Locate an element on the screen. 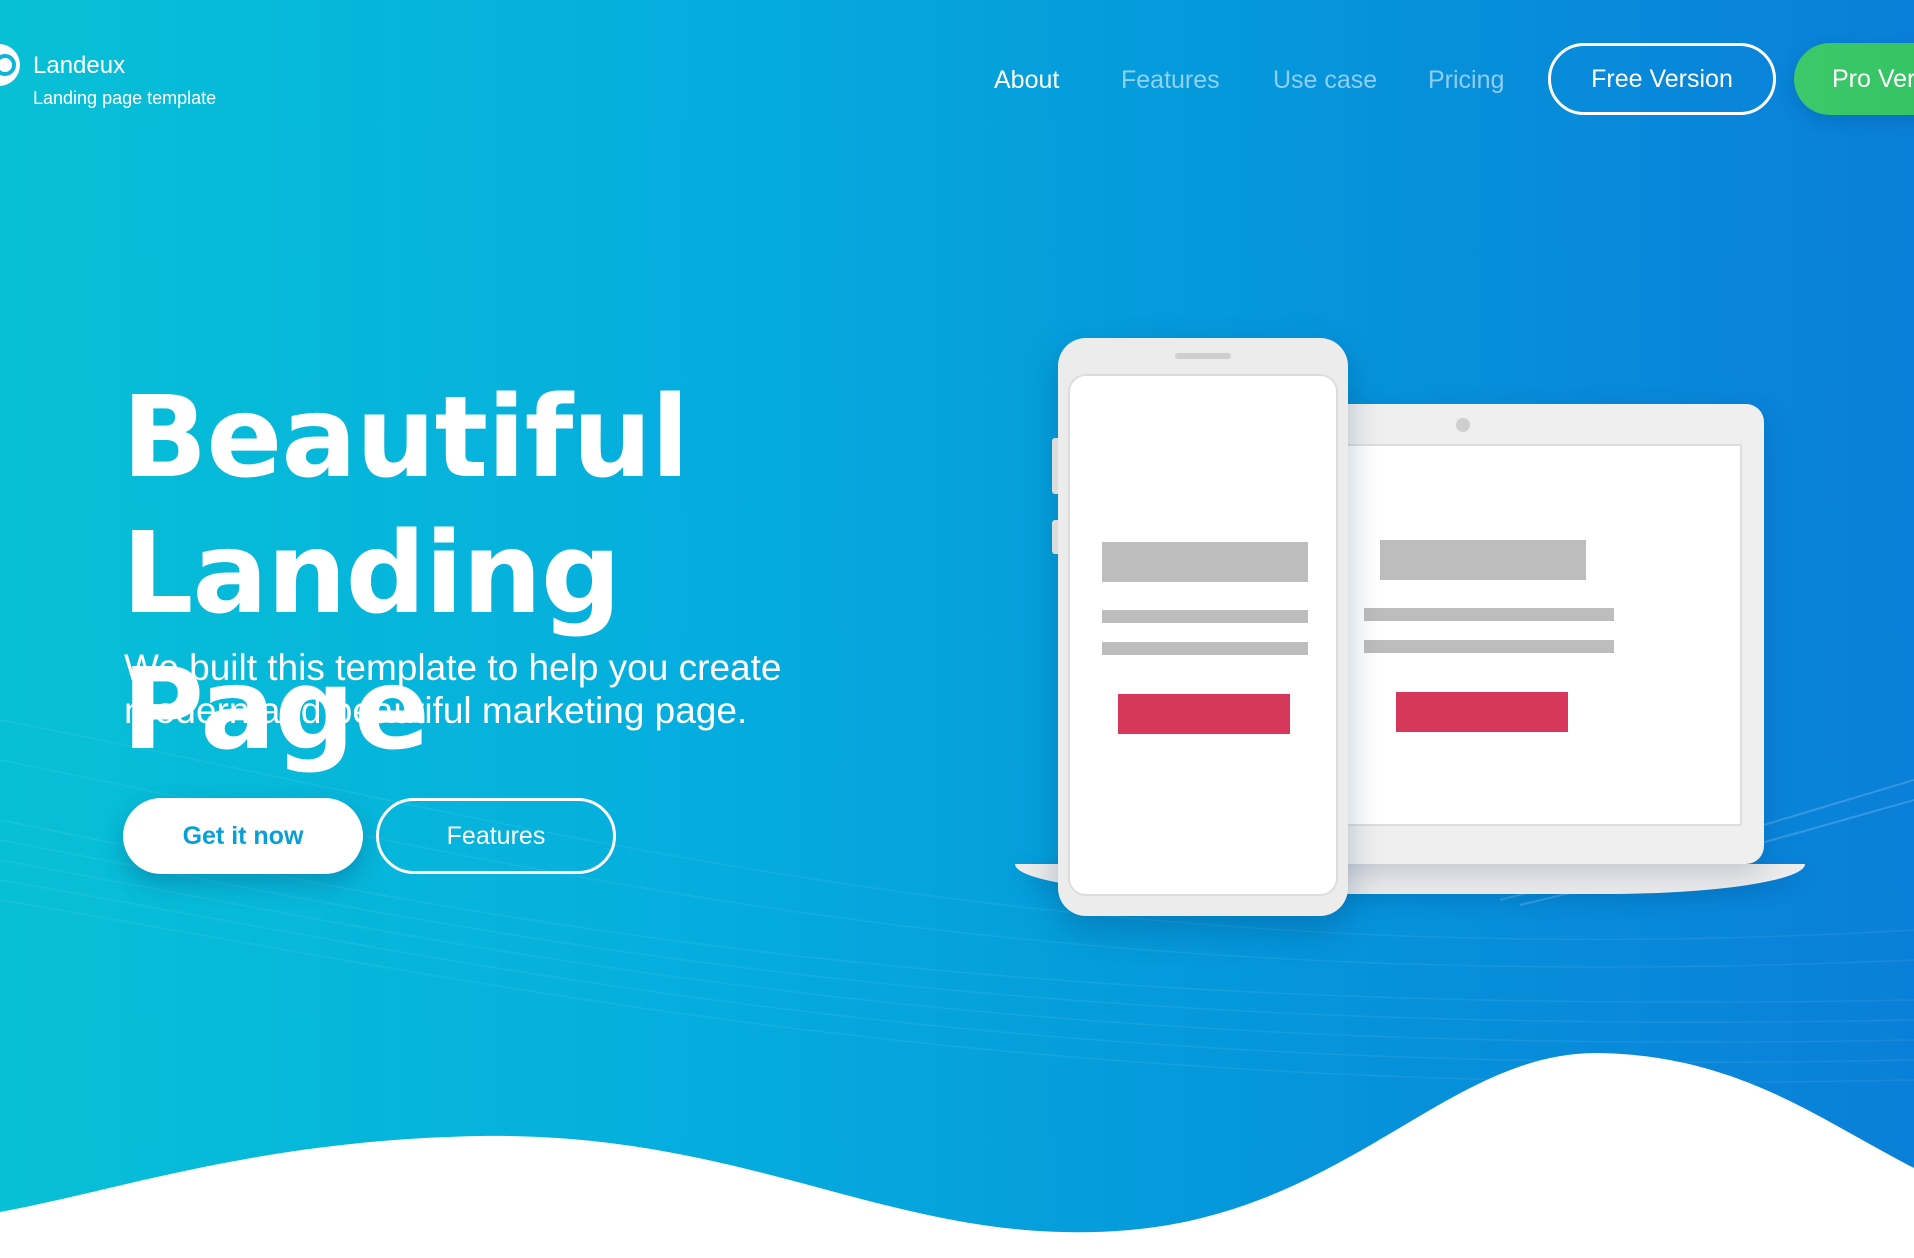 Image resolution: width=1914 pixels, height=1258 pixels. pro-version-button: Pro Version is located at coordinates (1854, 79).